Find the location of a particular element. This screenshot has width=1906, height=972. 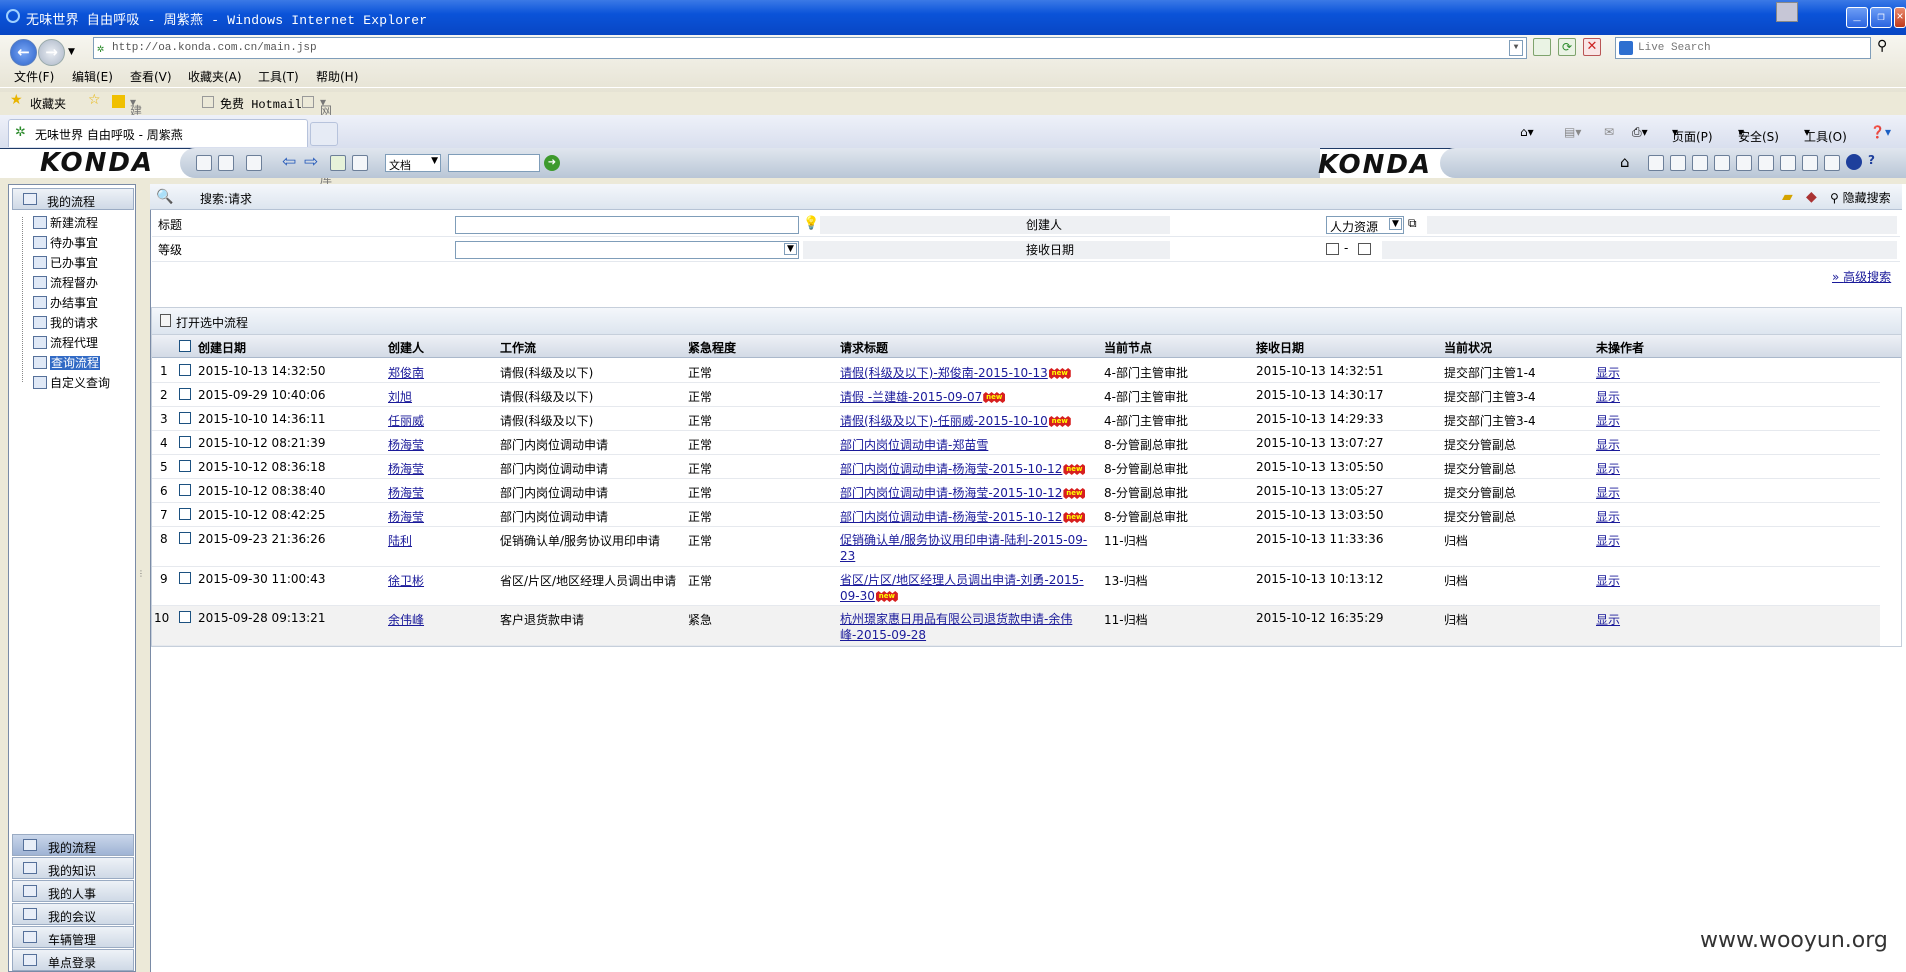

date-to-icon is located at coordinates (1364, 249).